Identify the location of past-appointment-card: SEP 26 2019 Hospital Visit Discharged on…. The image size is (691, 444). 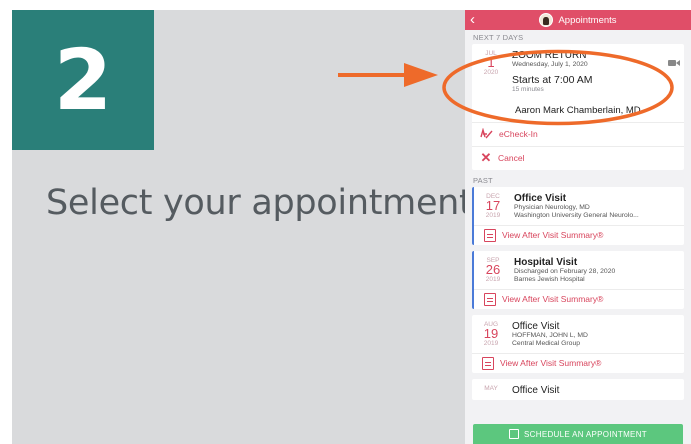
(578, 279).